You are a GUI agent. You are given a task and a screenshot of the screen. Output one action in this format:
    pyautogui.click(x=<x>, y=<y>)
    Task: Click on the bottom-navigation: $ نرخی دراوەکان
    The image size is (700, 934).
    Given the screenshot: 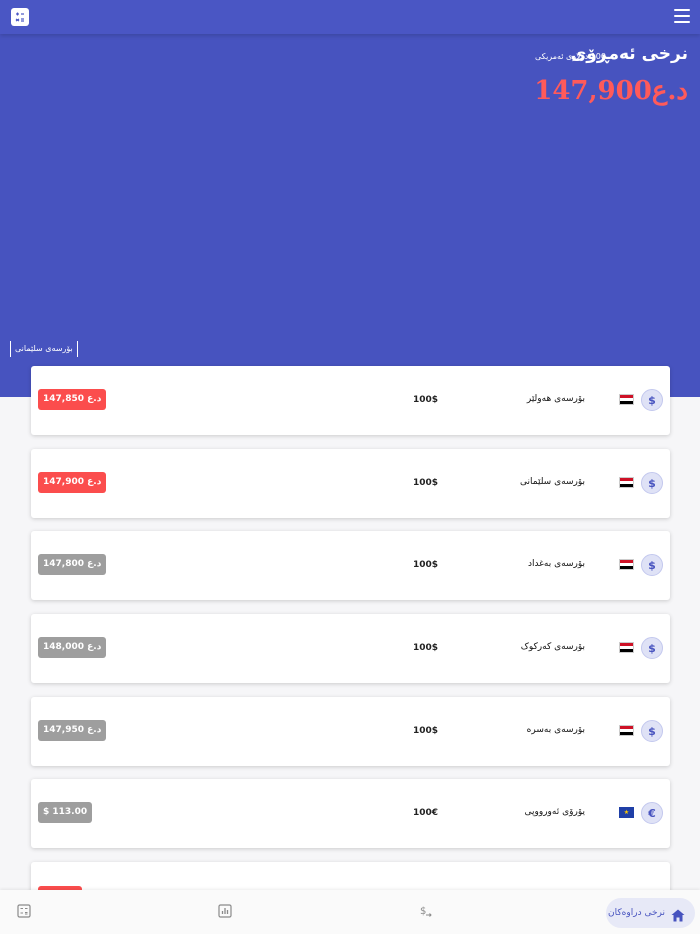 What is the action you would take?
    pyautogui.click(x=350, y=912)
    